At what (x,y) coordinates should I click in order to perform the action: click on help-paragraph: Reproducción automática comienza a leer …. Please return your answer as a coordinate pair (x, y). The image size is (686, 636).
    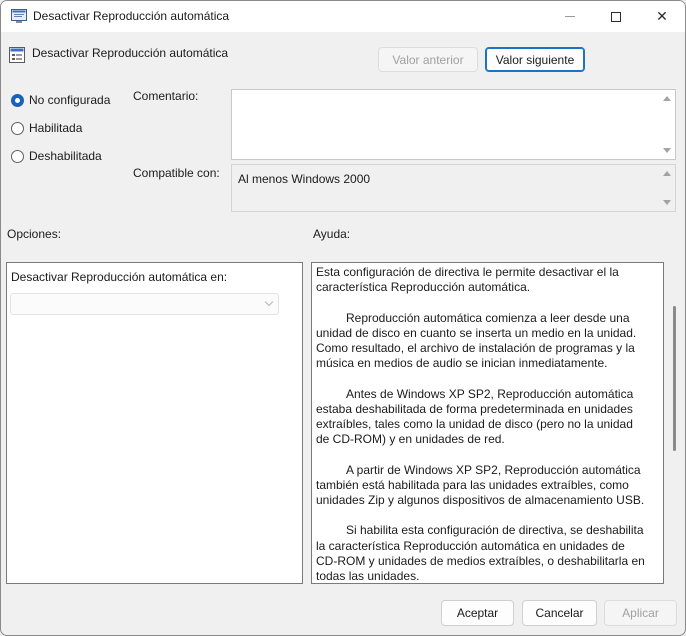
    Looking at the image, I should click on (476, 340).